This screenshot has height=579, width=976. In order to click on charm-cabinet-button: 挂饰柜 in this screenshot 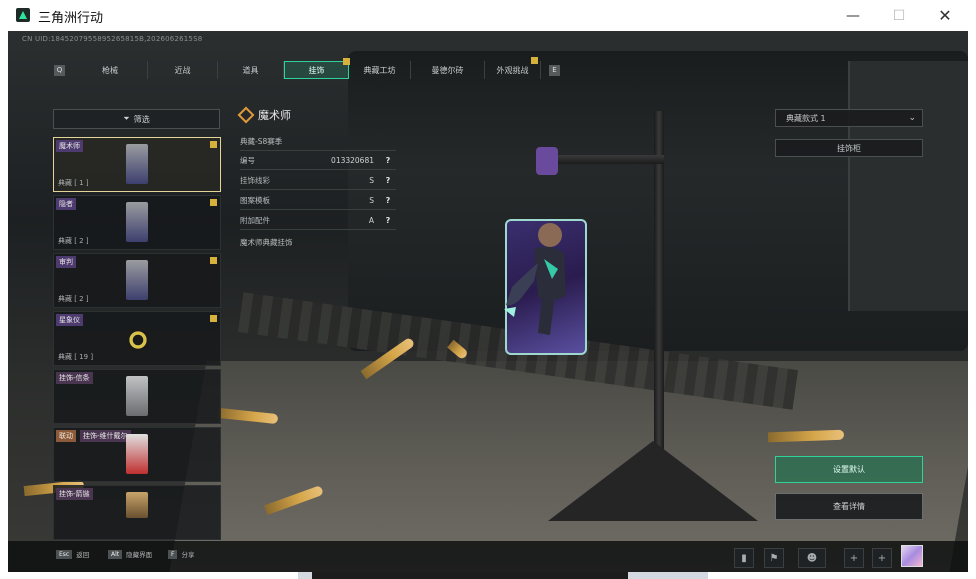, I will do `click(849, 148)`.